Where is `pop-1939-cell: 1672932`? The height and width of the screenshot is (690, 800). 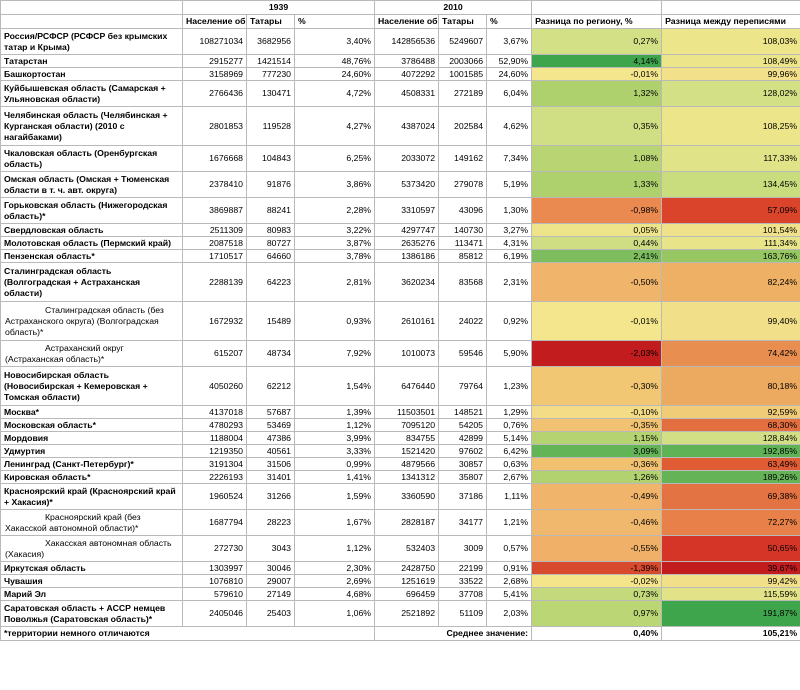
pop-1939-cell: 1672932 is located at coordinates (214, 321).